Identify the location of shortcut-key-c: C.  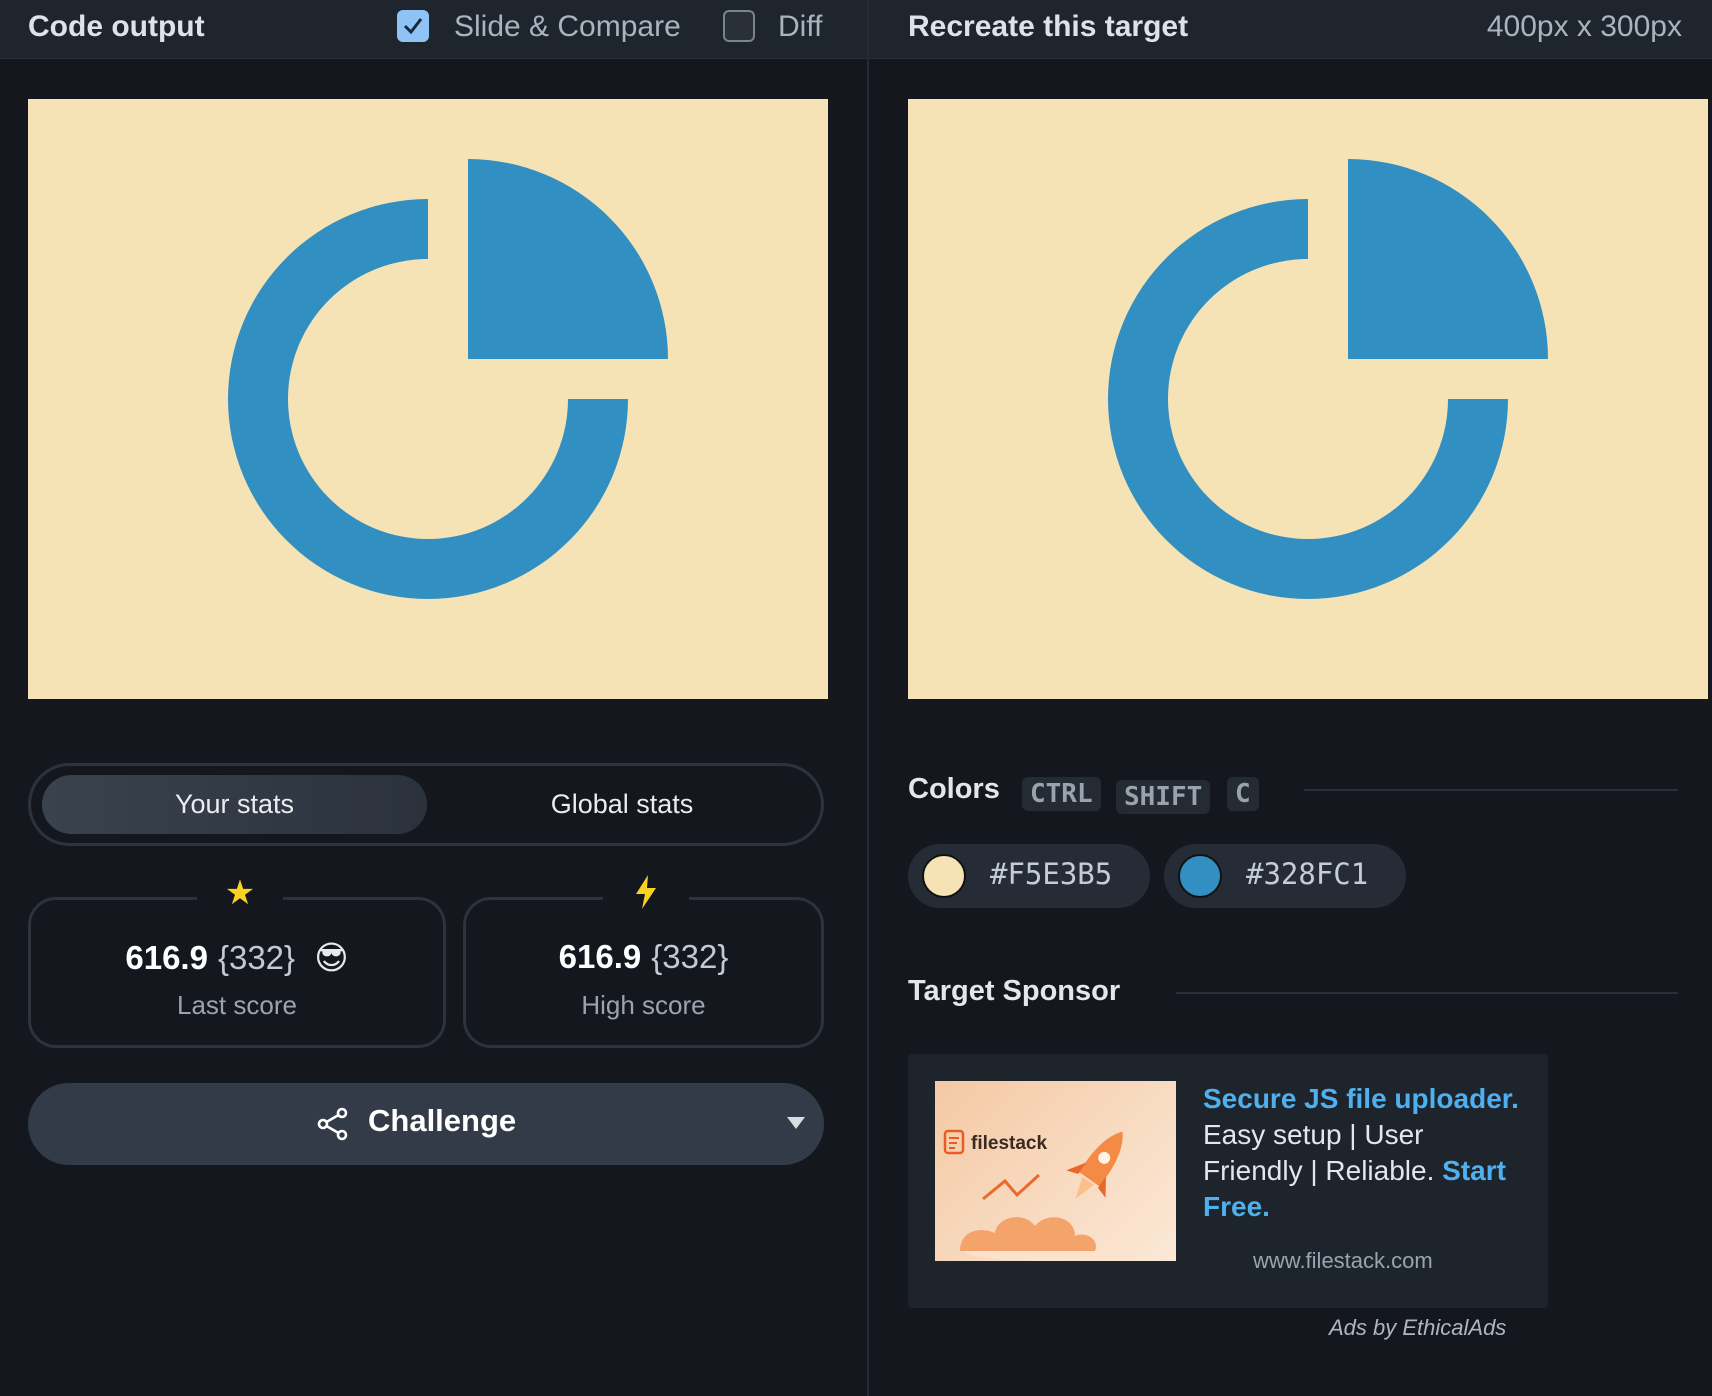
(1243, 794).